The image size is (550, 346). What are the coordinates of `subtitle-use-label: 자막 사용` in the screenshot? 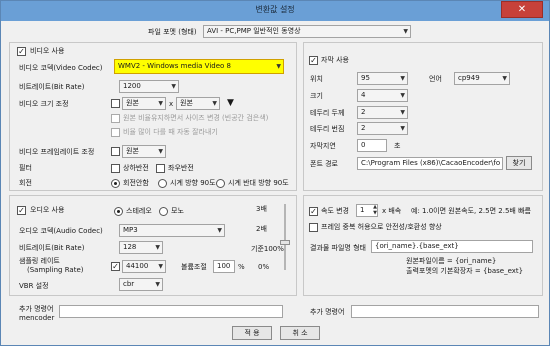 It's located at (335, 60).